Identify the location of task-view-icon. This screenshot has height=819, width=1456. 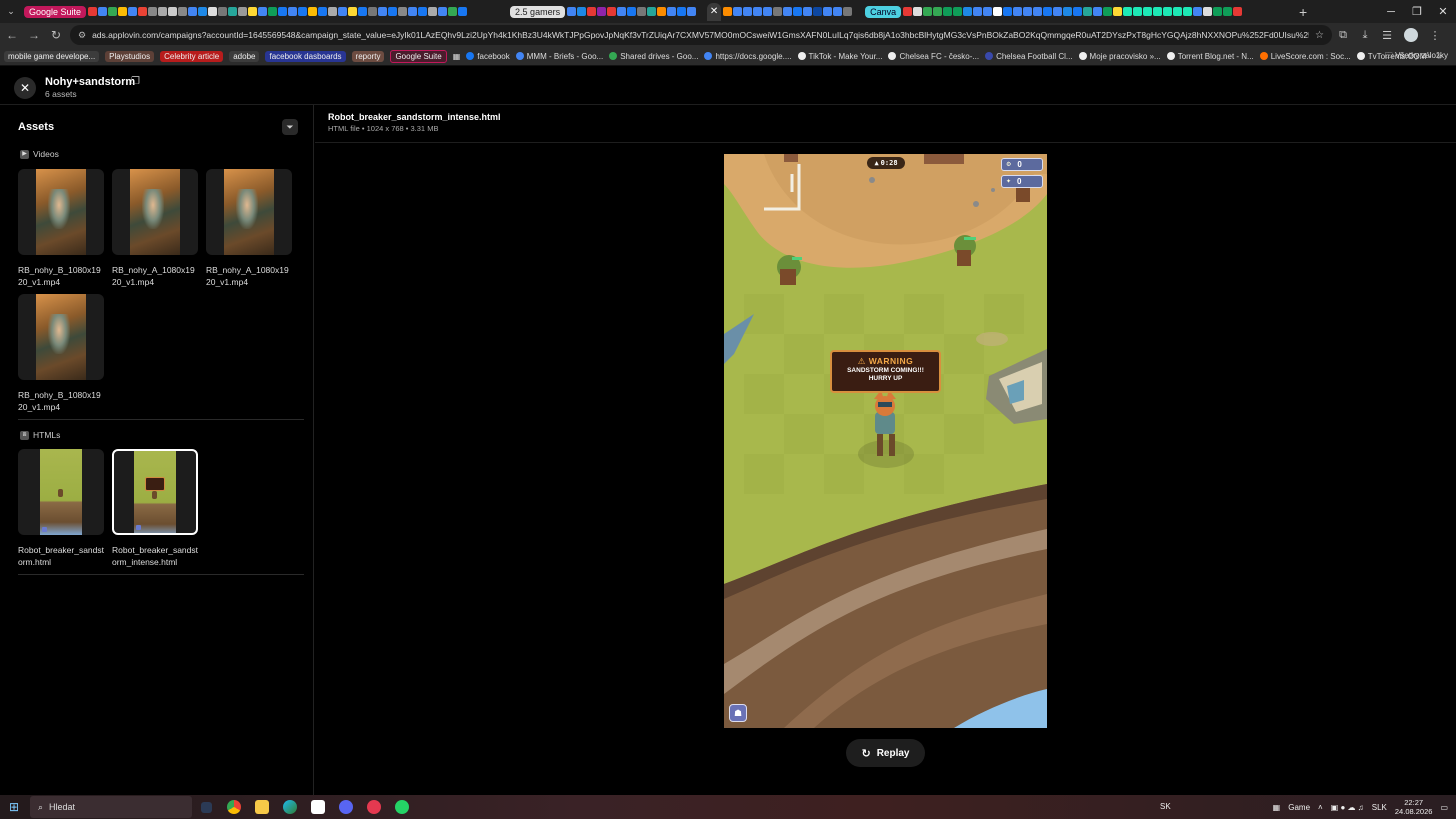
(206, 807).